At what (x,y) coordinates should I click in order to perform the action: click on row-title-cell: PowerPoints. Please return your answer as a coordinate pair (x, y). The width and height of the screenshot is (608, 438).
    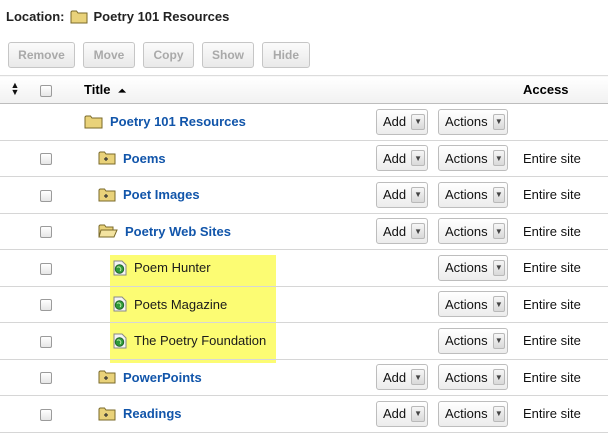
    Looking at the image, I should click on (224, 377).